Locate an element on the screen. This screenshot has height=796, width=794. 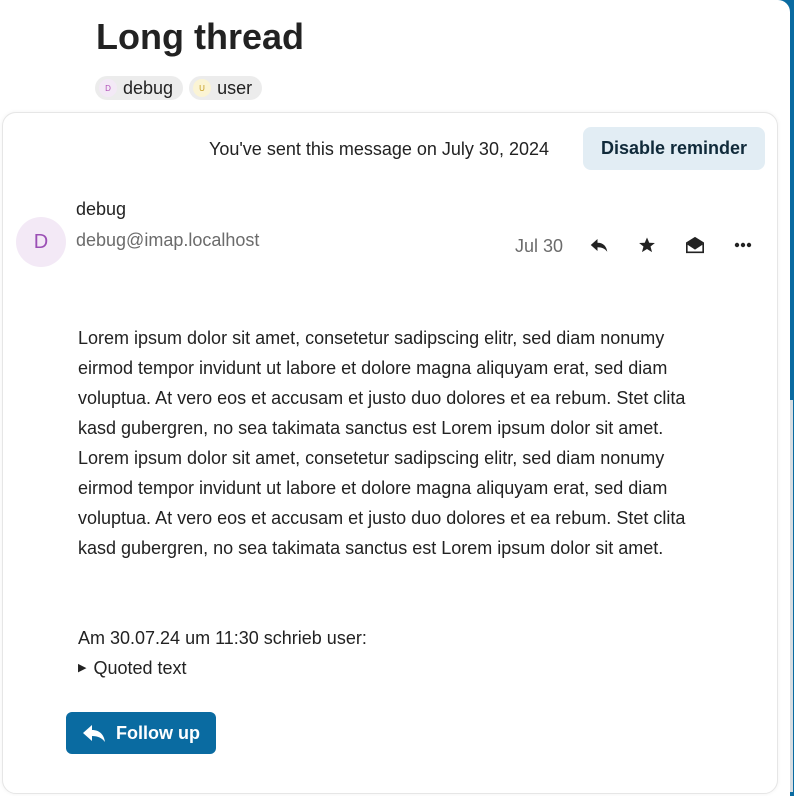
follow-up-label: Follow up is located at coordinates (158, 732).